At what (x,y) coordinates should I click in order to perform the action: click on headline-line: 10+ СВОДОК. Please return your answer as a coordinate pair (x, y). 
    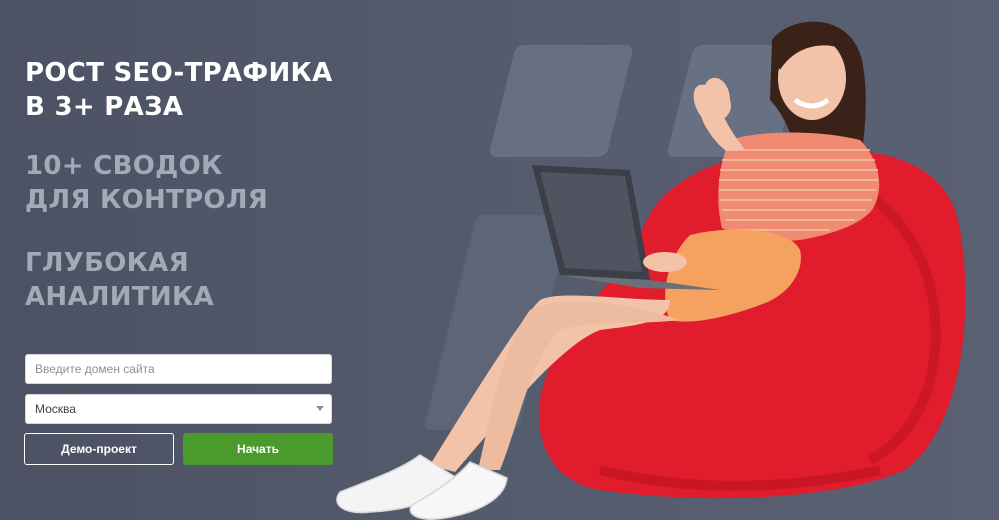
    Looking at the image, I should click on (124, 166).